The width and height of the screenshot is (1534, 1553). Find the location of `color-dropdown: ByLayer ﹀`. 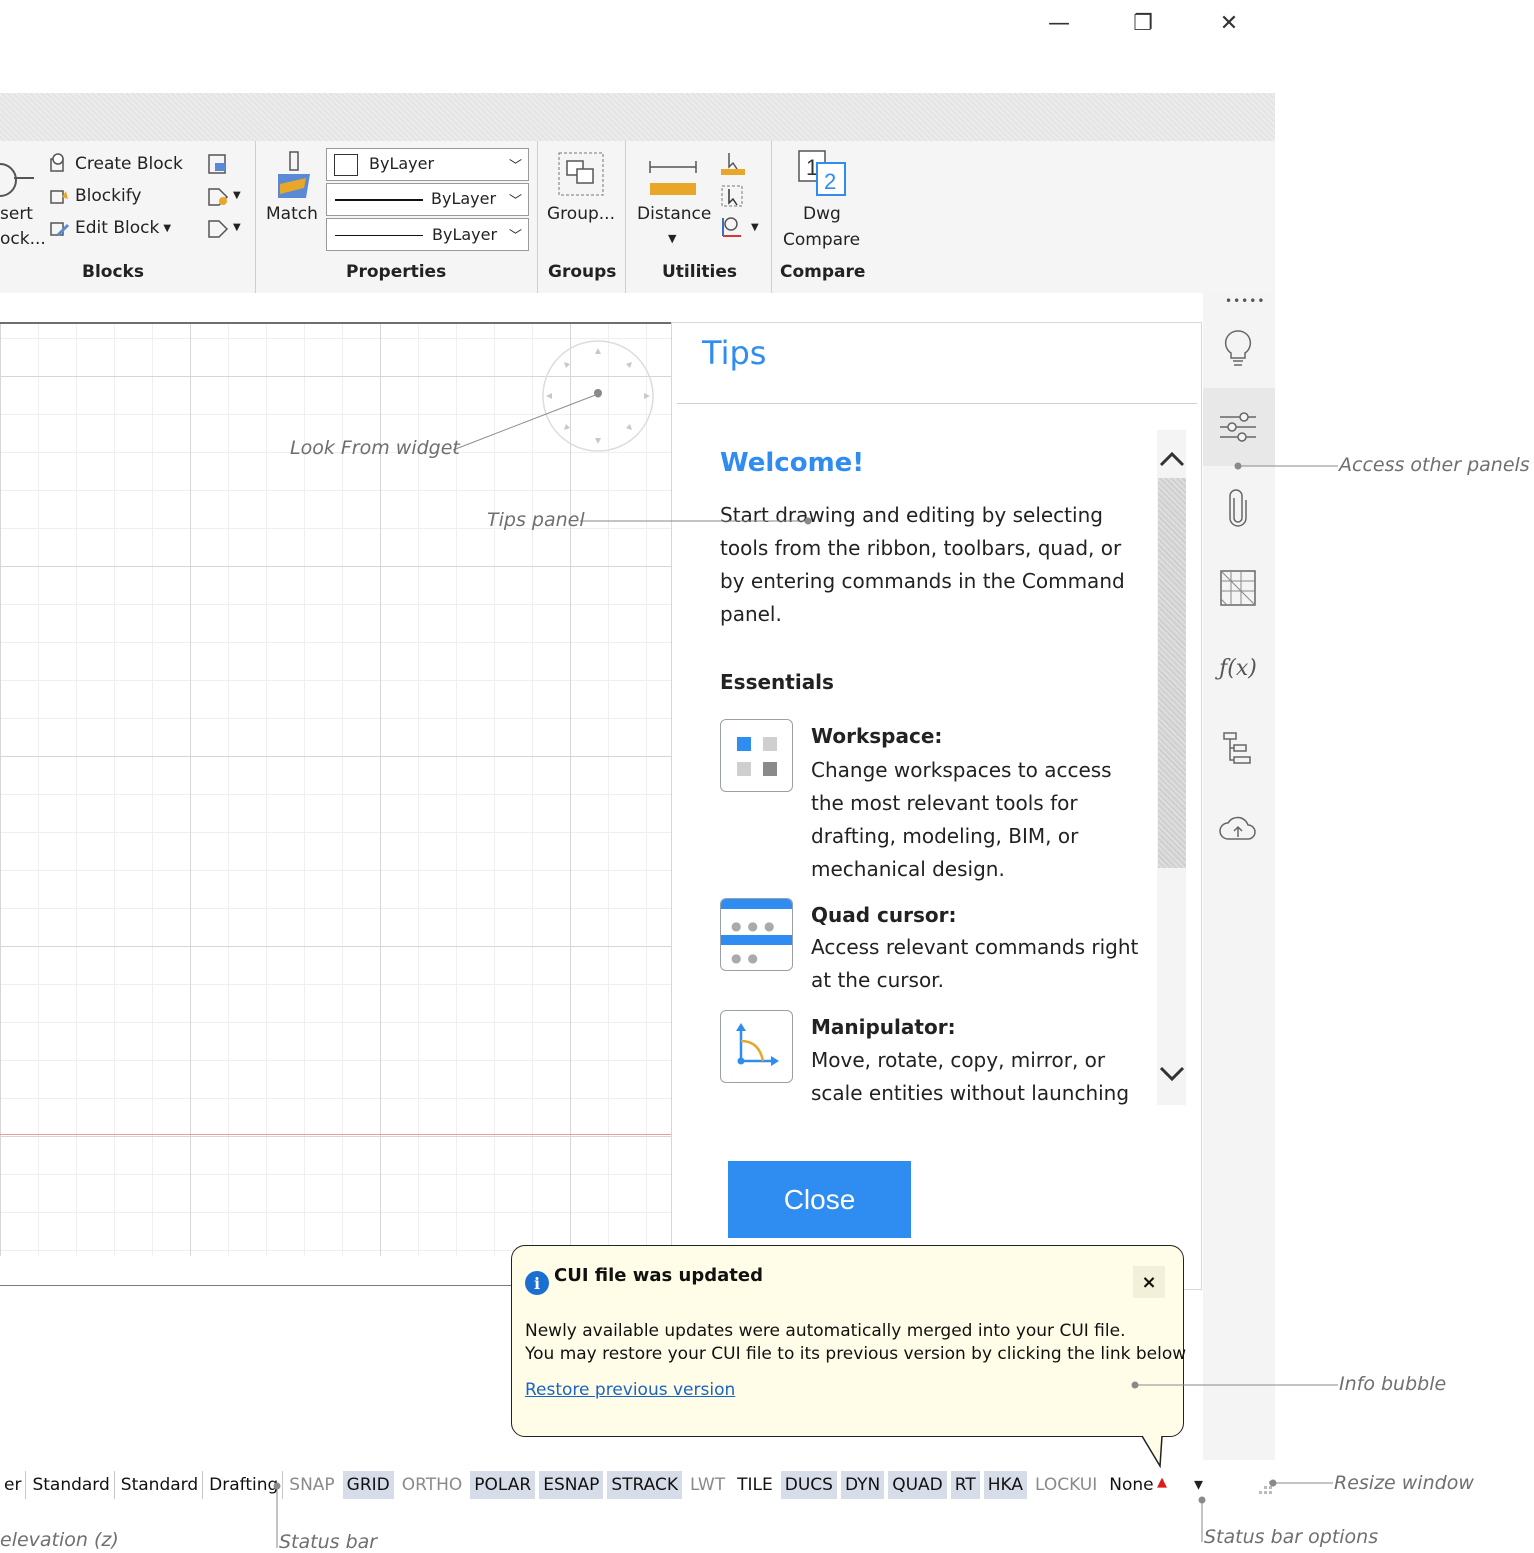

color-dropdown: ByLayer ﹀ is located at coordinates (427, 164).